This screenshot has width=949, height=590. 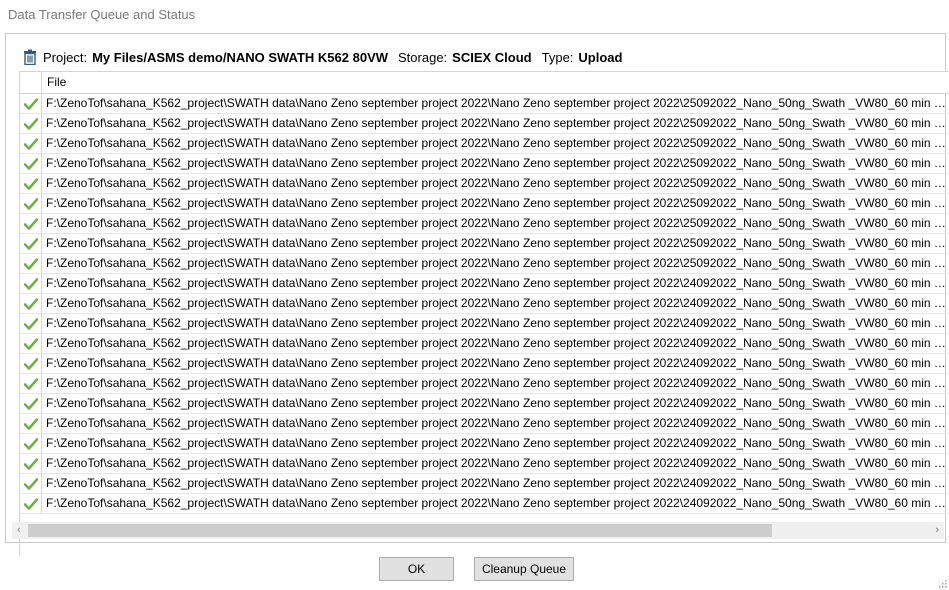 I want to click on scroll-right-arrow: ›, so click(x=937, y=530).